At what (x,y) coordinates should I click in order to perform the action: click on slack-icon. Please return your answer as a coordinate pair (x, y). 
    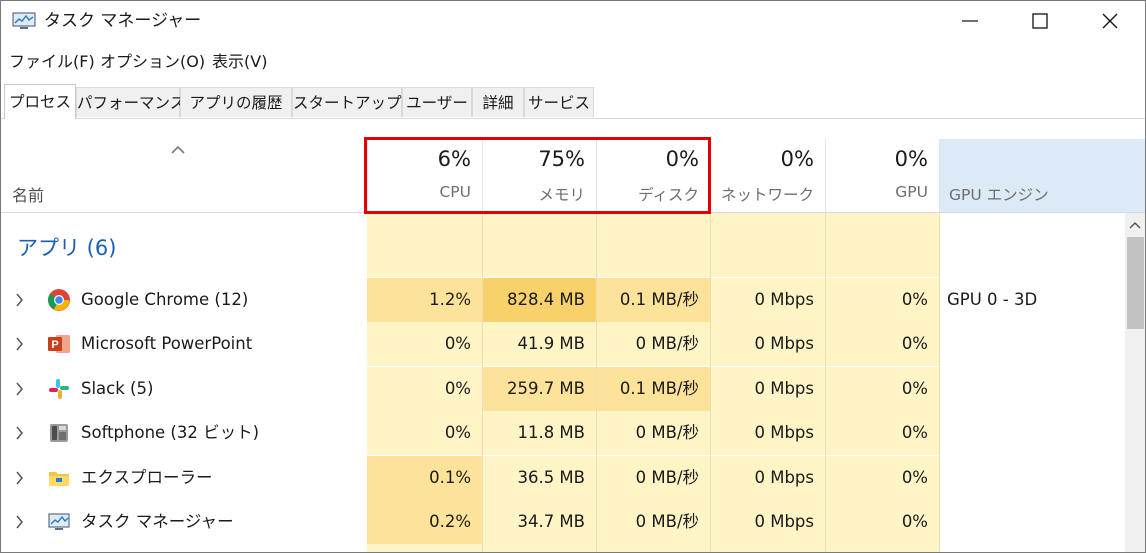
    Looking at the image, I should click on (59, 389).